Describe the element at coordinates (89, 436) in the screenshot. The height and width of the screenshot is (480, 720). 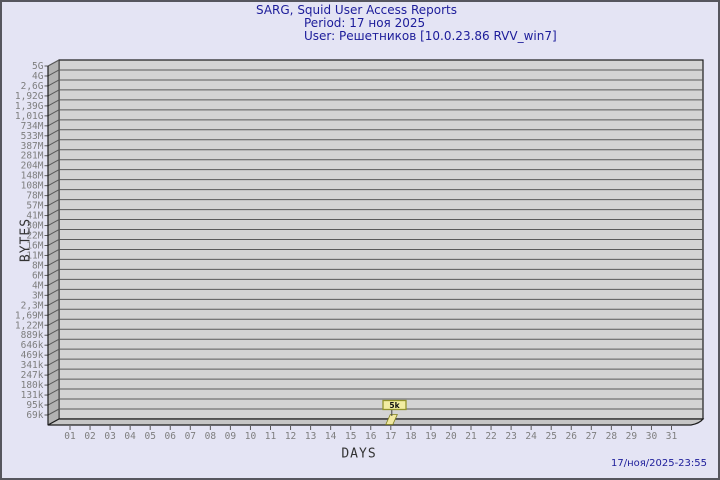
I see `x-axis-tick-label: 02` at that location.